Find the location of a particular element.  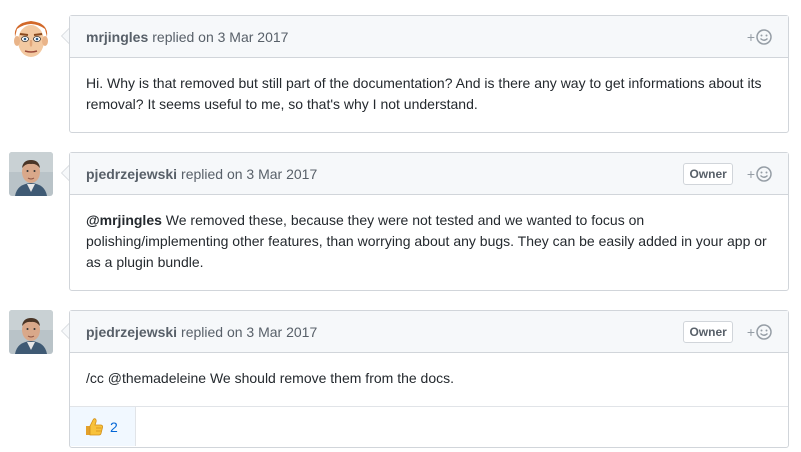

user-mention-link: @mrjingles is located at coordinates (124, 220).